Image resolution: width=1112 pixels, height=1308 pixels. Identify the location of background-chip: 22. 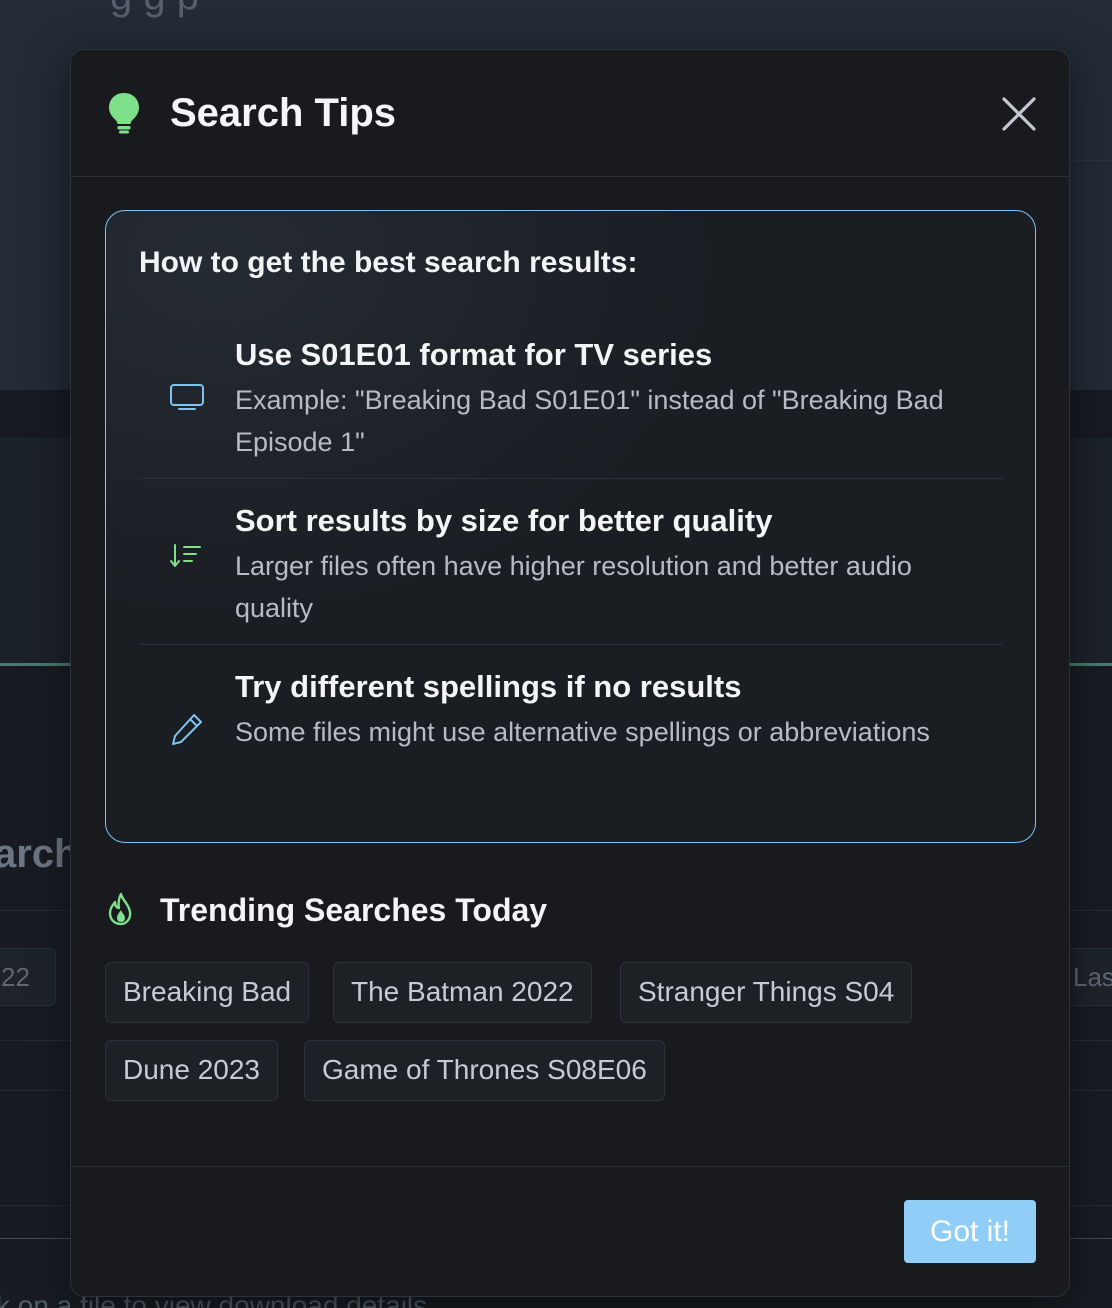
(28, 977).